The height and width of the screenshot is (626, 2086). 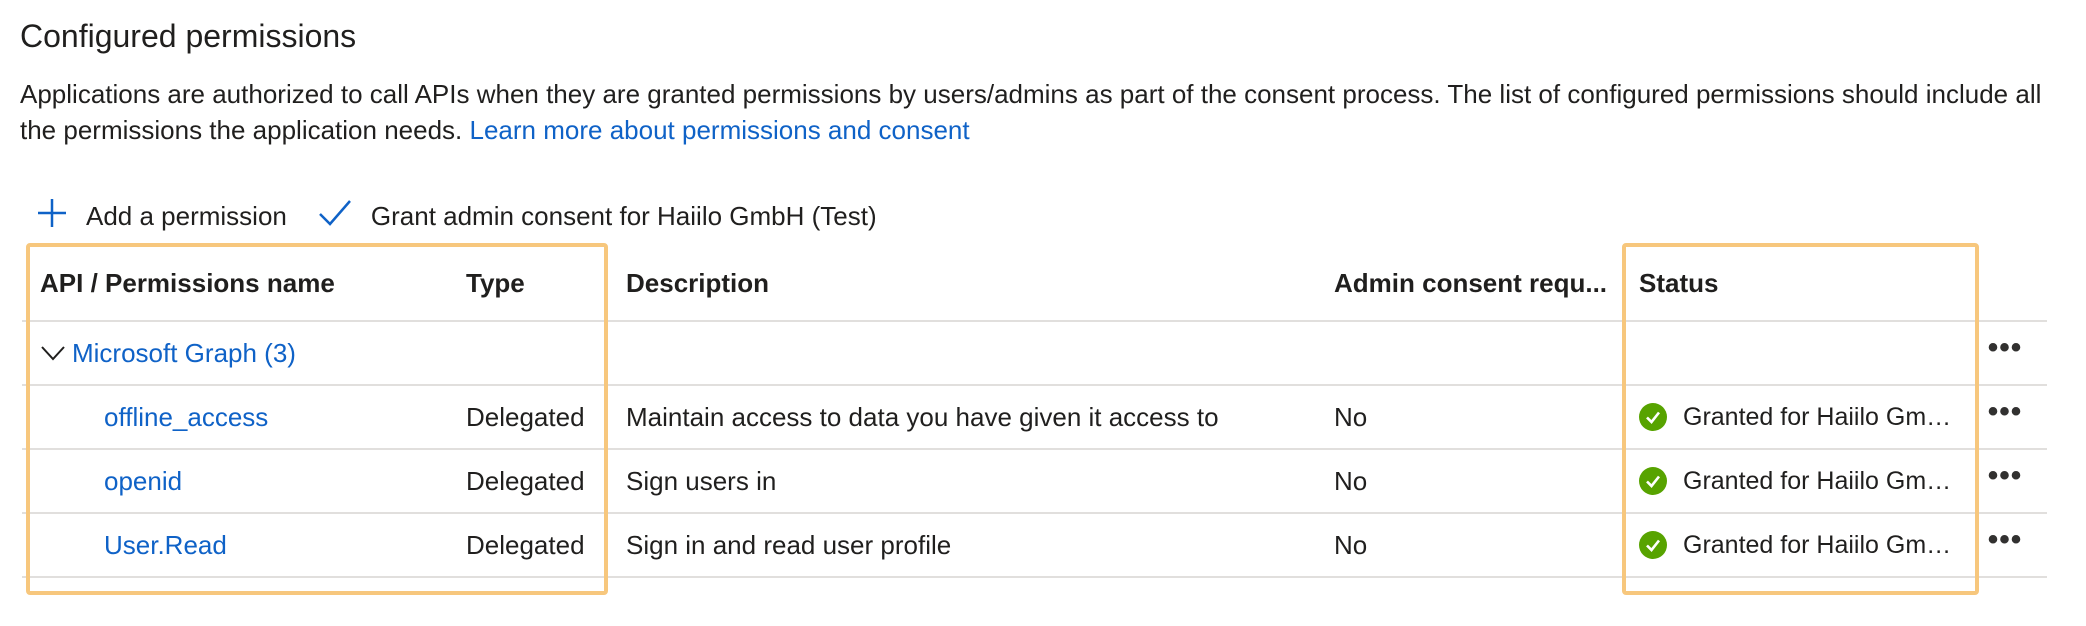 What do you see at coordinates (344, 216) in the screenshot?
I see `checkmark-icon` at bounding box center [344, 216].